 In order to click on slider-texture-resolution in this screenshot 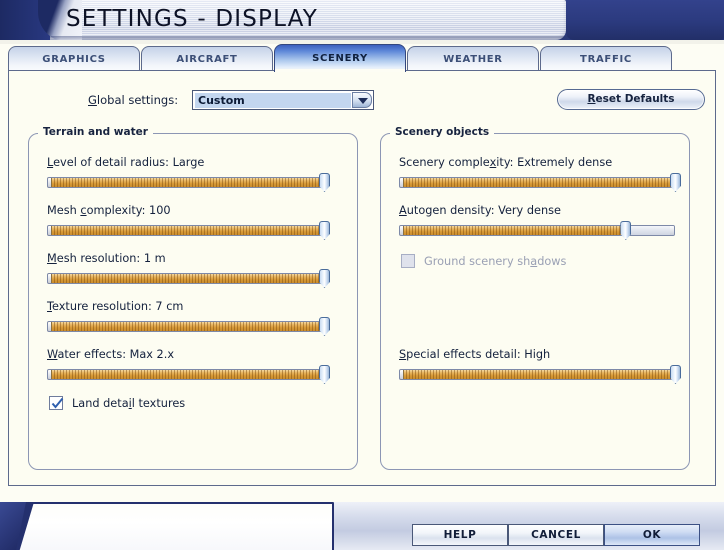, I will do `click(188, 326)`.